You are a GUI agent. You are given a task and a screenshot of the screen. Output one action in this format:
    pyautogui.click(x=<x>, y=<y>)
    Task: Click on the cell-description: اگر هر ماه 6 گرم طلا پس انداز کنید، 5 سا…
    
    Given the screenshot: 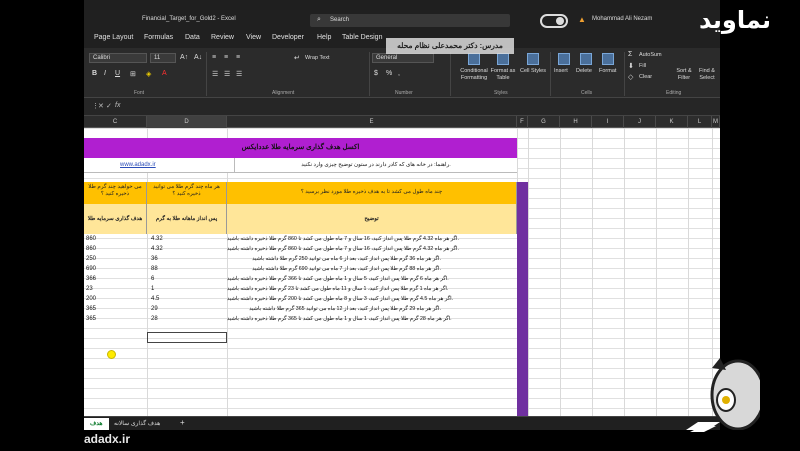 What is the action you would take?
    pyautogui.click(x=372, y=279)
    